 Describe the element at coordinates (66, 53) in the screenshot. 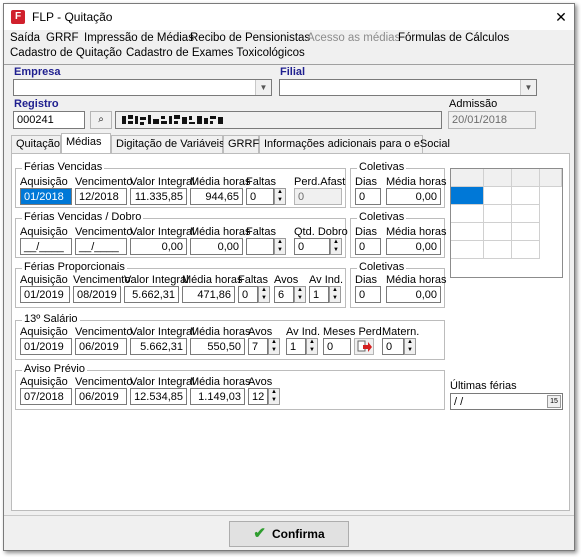

I see `menu-cadastro-quitacao: Cadastro de Quitação` at that location.